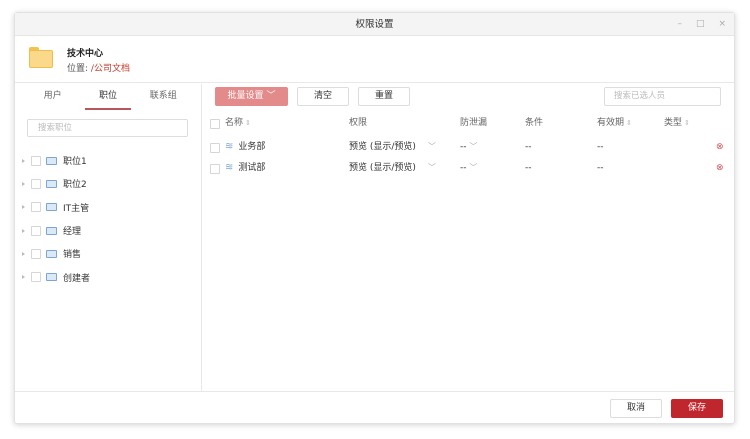  I want to click on folder-location: 位置: /公司文档, so click(98, 67).